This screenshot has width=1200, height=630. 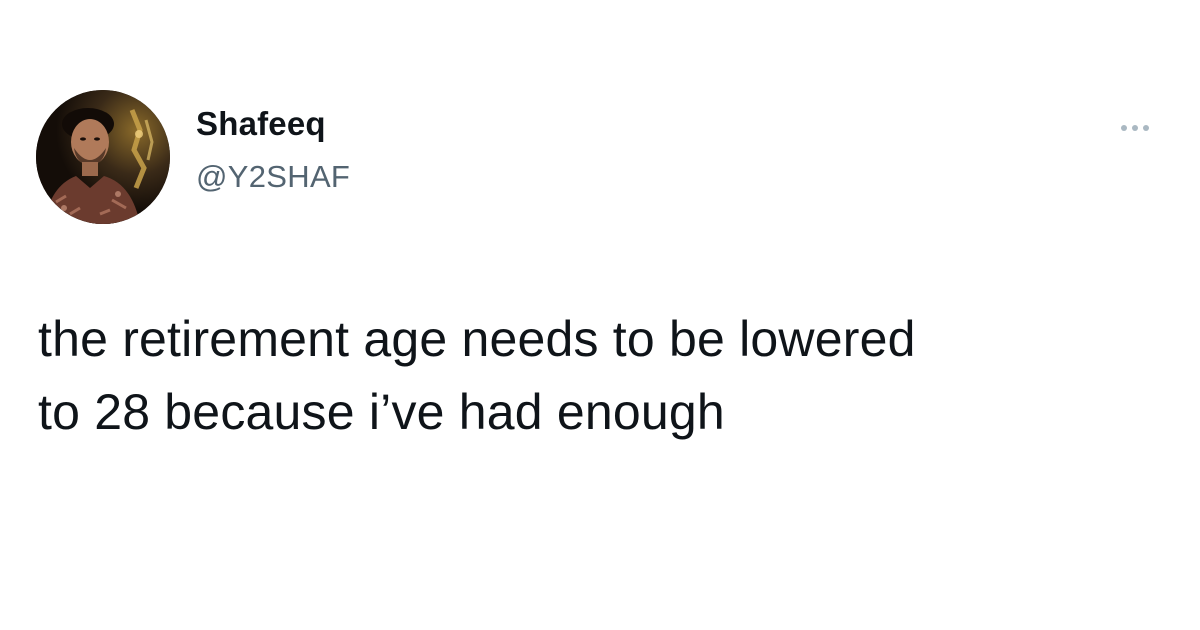 I want to click on more-options-button, so click(x=1135, y=128).